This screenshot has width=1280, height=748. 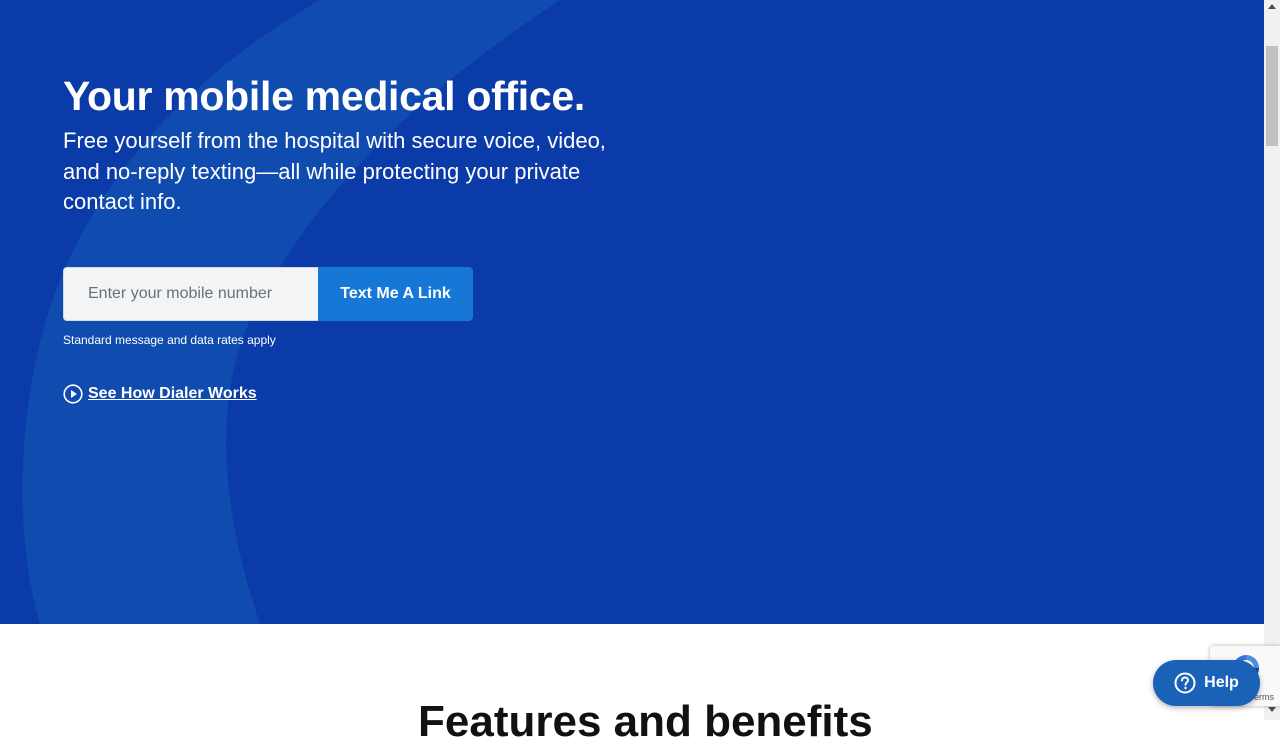 What do you see at coordinates (1221, 682) in the screenshot?
I see `help-label: Help` at bounding box center [1221, 682].